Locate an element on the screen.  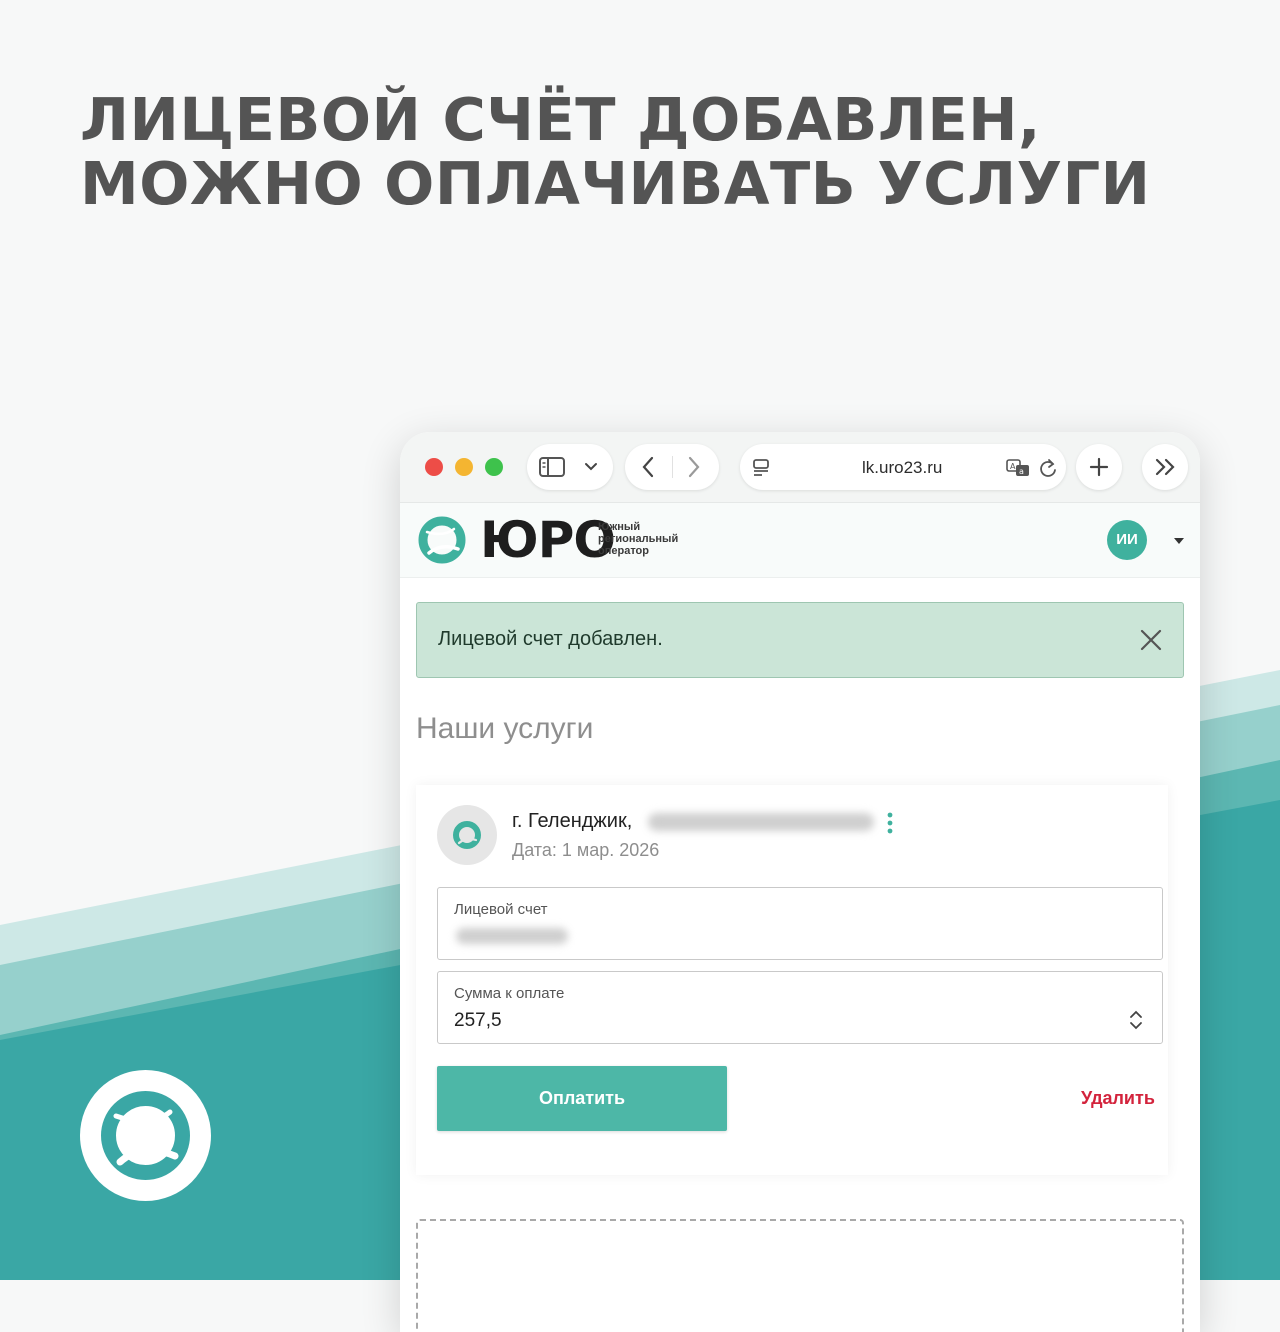
account-field: Лицевой счет is located at coordinates (800, 923).